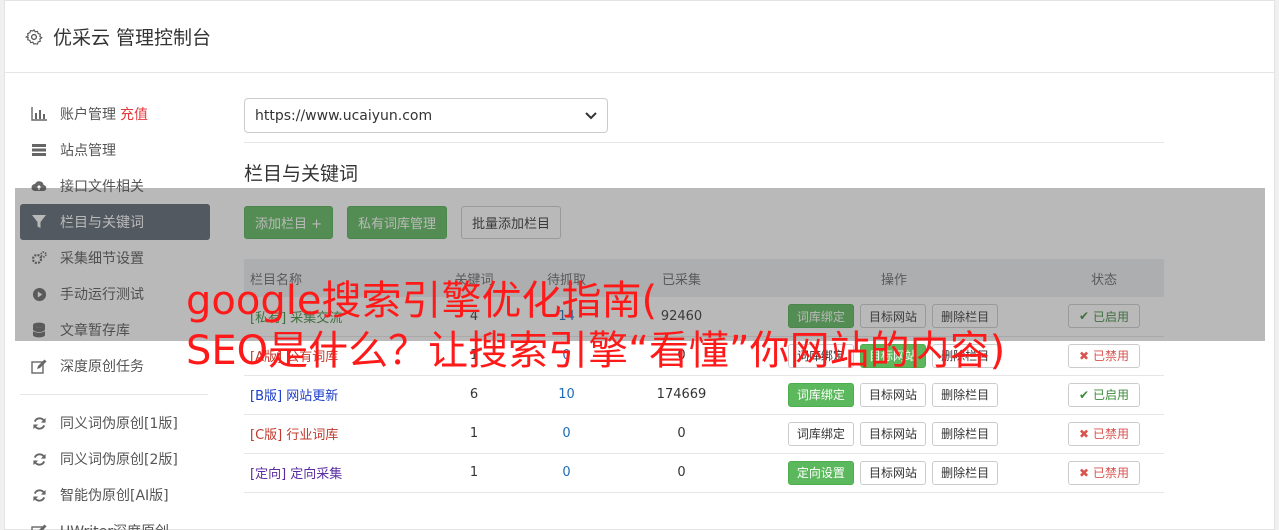  I want to click on sidebar-item-label: 账户管理, so click(88, 115).